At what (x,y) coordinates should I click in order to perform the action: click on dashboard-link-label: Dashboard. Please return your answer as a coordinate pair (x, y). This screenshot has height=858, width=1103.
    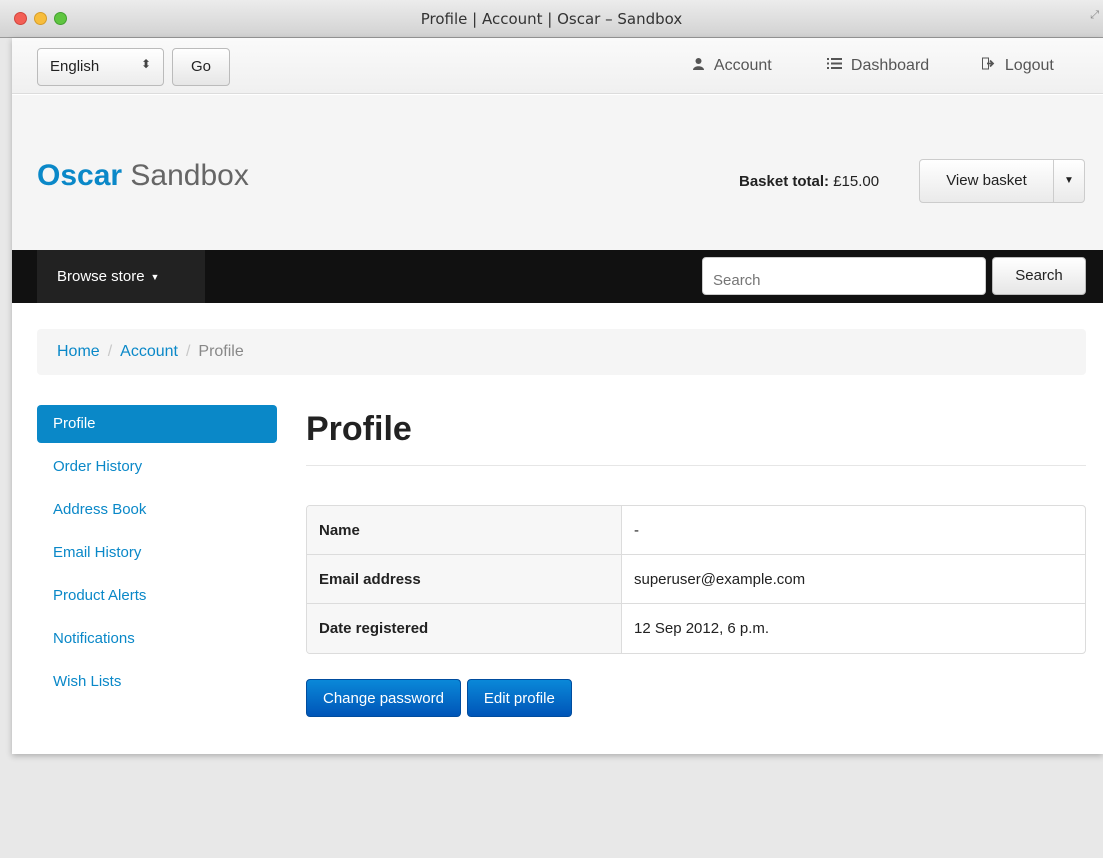
    Looking at the image, I should click on (890, 65).